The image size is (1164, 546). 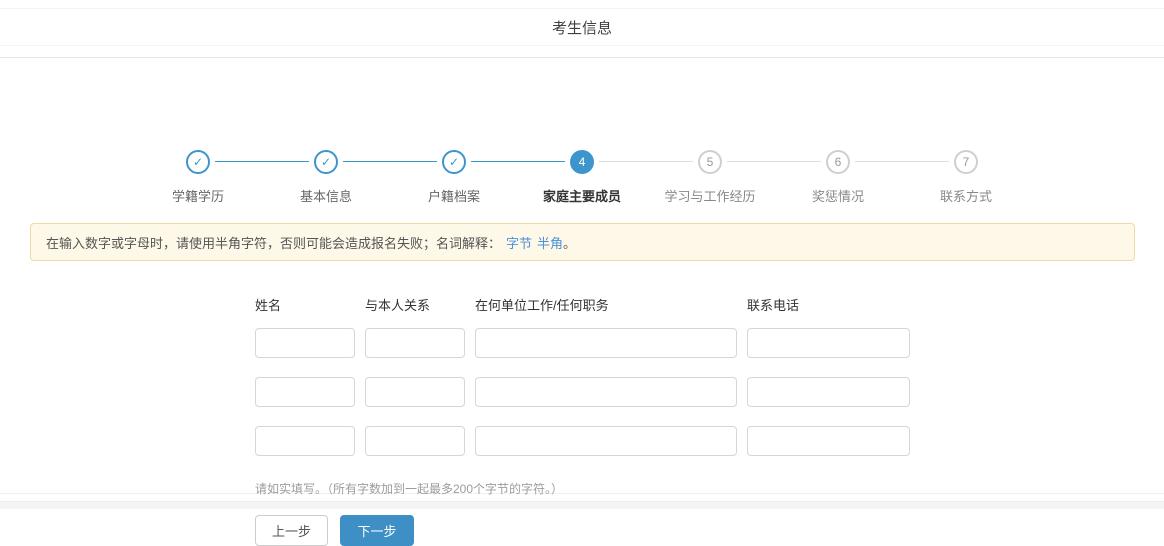 What do you see at coordinates (274, 243) in the screenshot?
I see `notice-text: 在输入数字或字母时，请使用半角字符，否则可能会造成报名失败；名词解释：` at bounding box center [274, 243].